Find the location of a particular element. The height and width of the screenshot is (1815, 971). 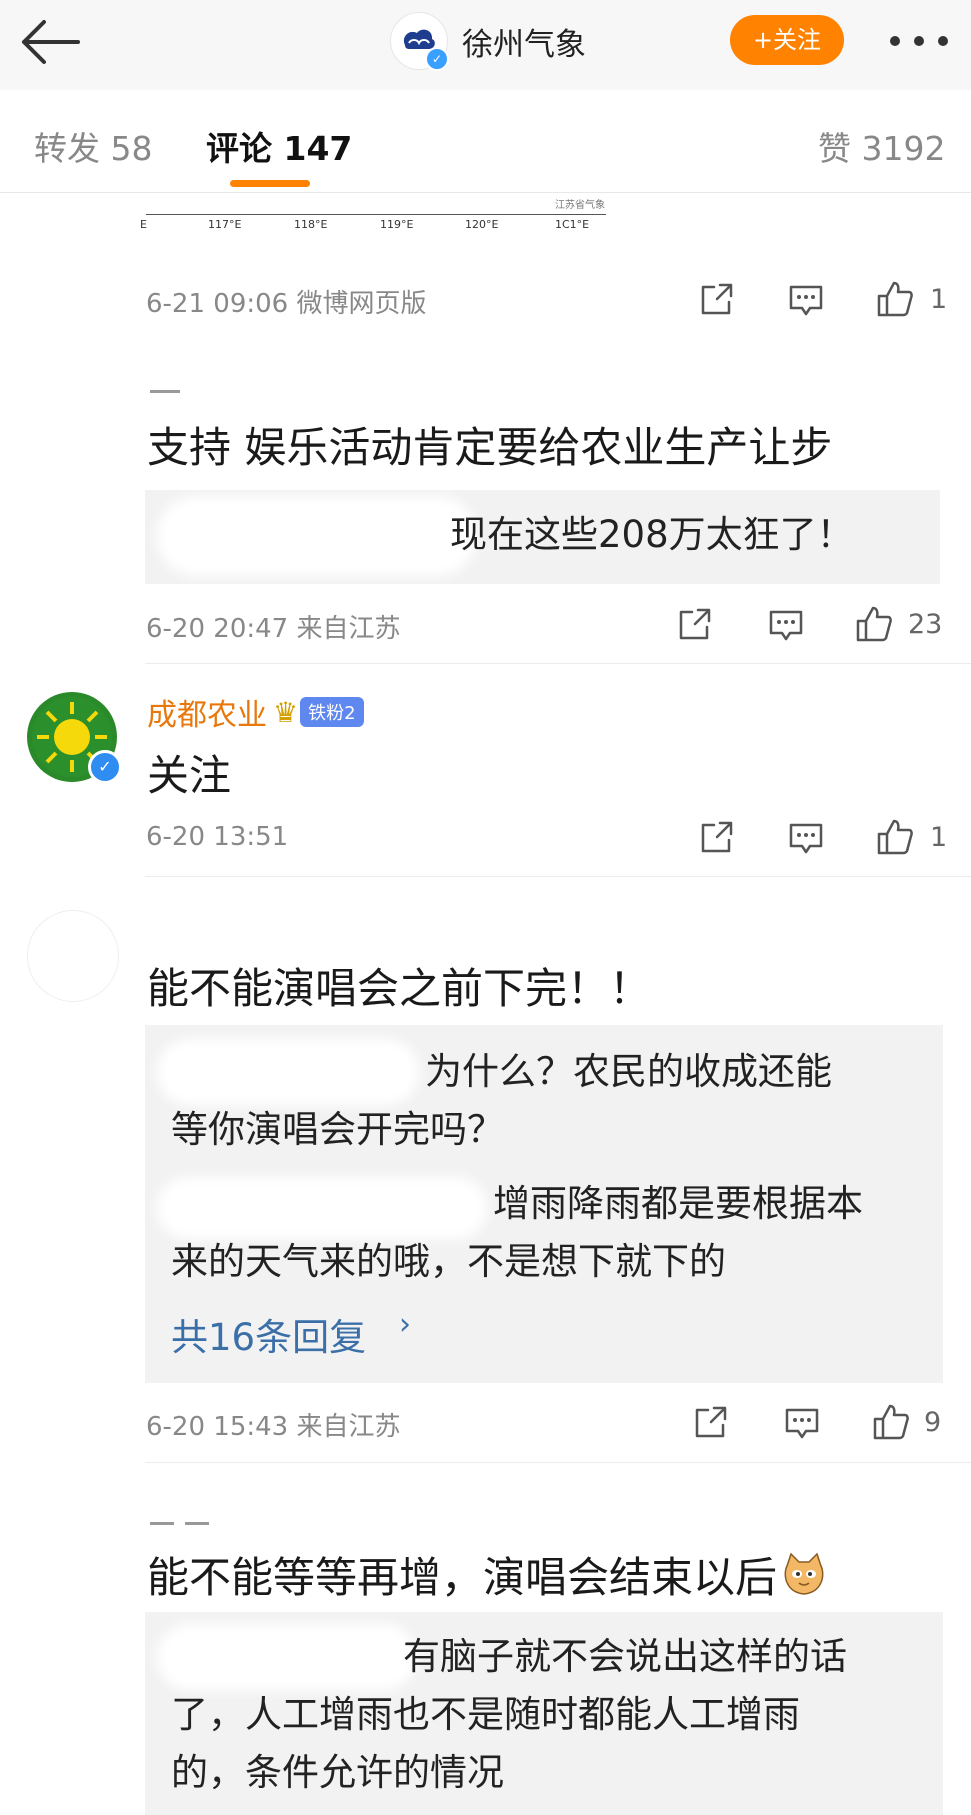

comment-text: 关注 is located at coordinates (189, 775).